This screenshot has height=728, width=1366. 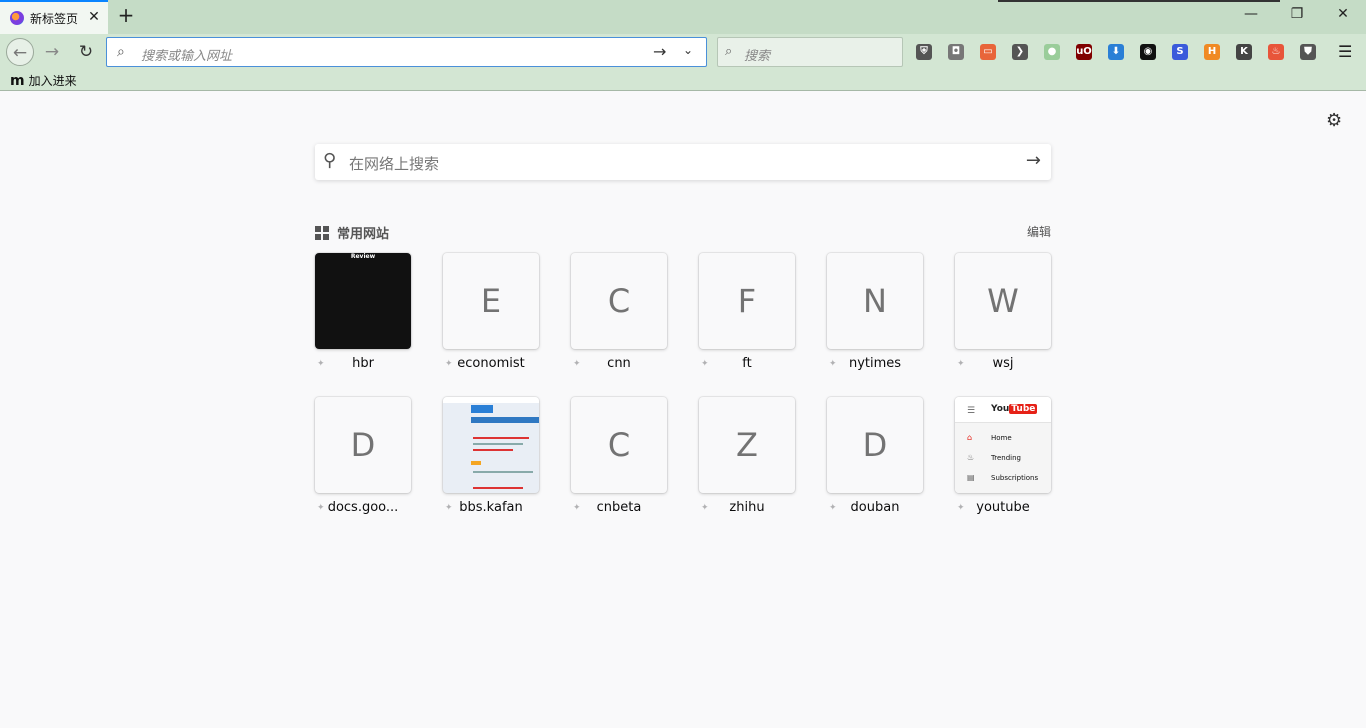 I want to click on bookmark-label: 加入进来, so click(x=52, y=81).